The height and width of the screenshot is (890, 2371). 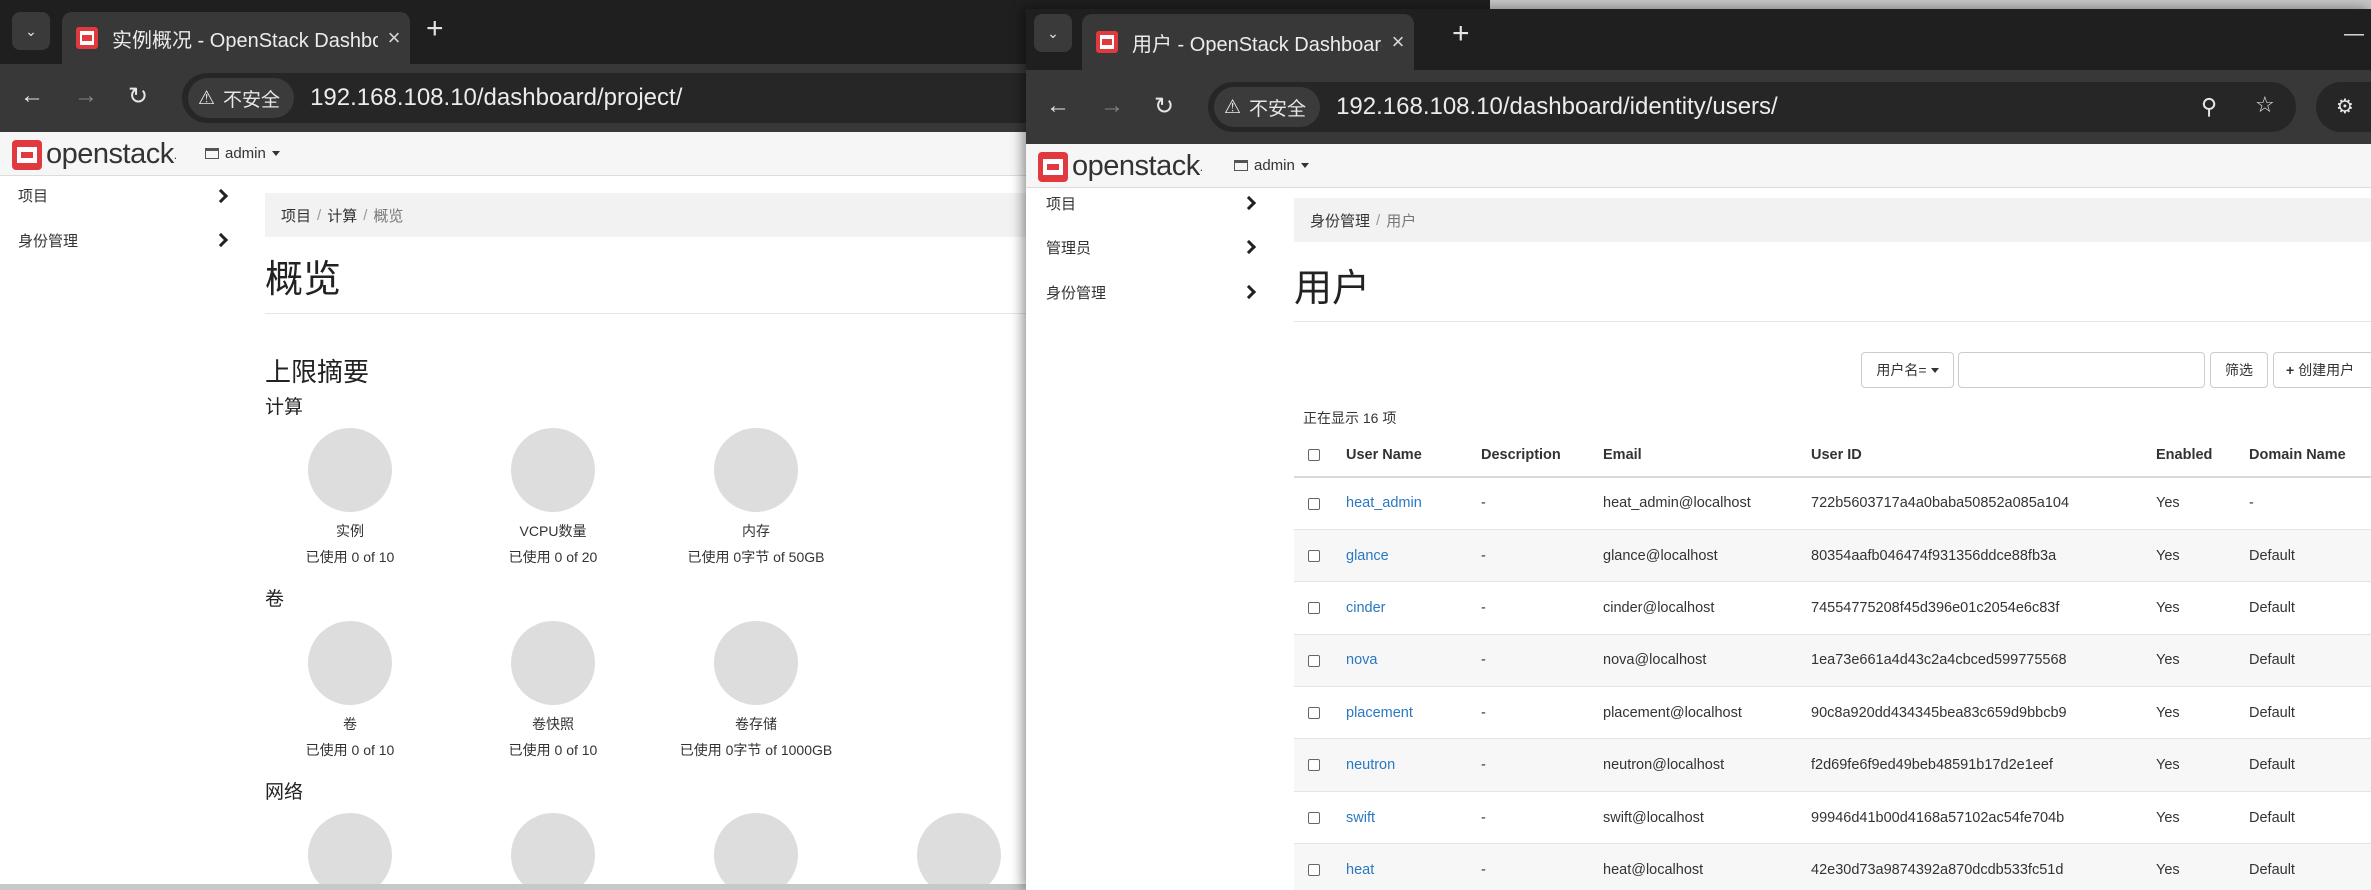 What do you see at coordinates (1068, 247) in the screenshot?
I see `sidebar-item-admin: 管理员` at bounding box center [1068, 247].